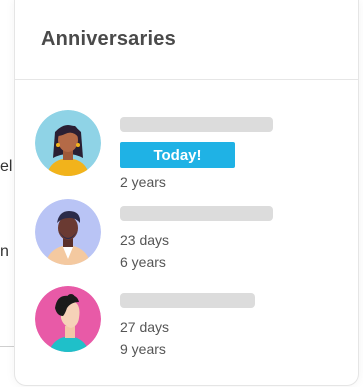 This screenshot has width=363, height=387. What do you see at coordinates (6, 166) in the screenshot?
I see `background-text-fragment: el` at bounding box center [6, 166].